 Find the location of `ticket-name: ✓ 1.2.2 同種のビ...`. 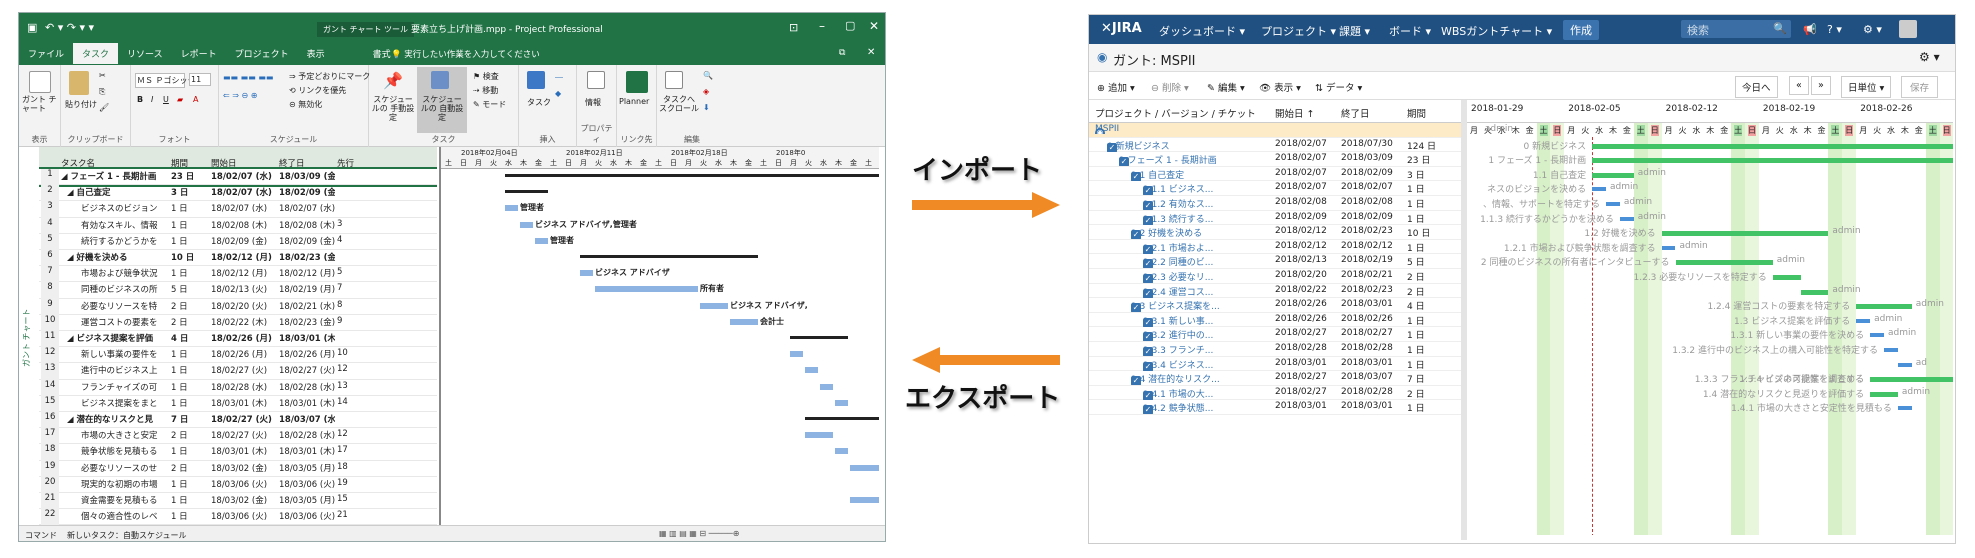

ticket-name: ✓ 1.2.2 同種のビ... is located at coordinates (1207, 262).